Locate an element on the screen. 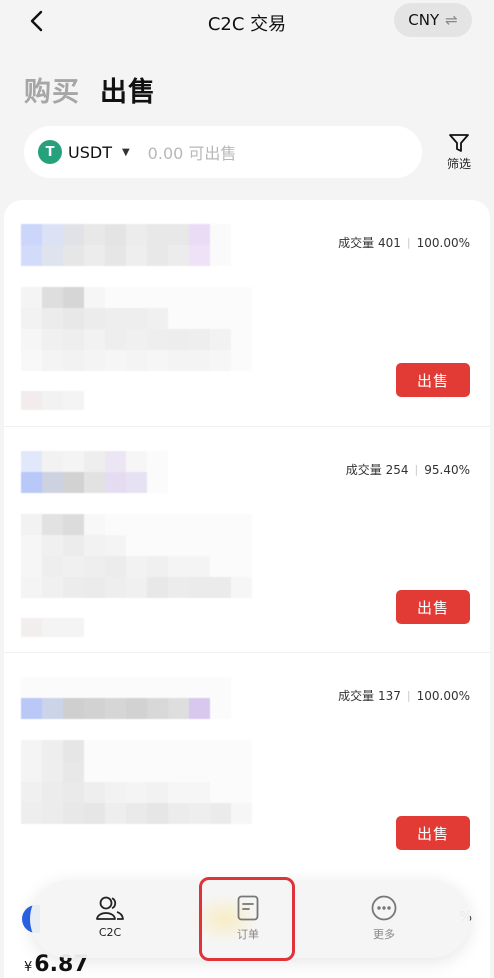  nav-item-orders: 订单 is located at coordinates (248, 918).